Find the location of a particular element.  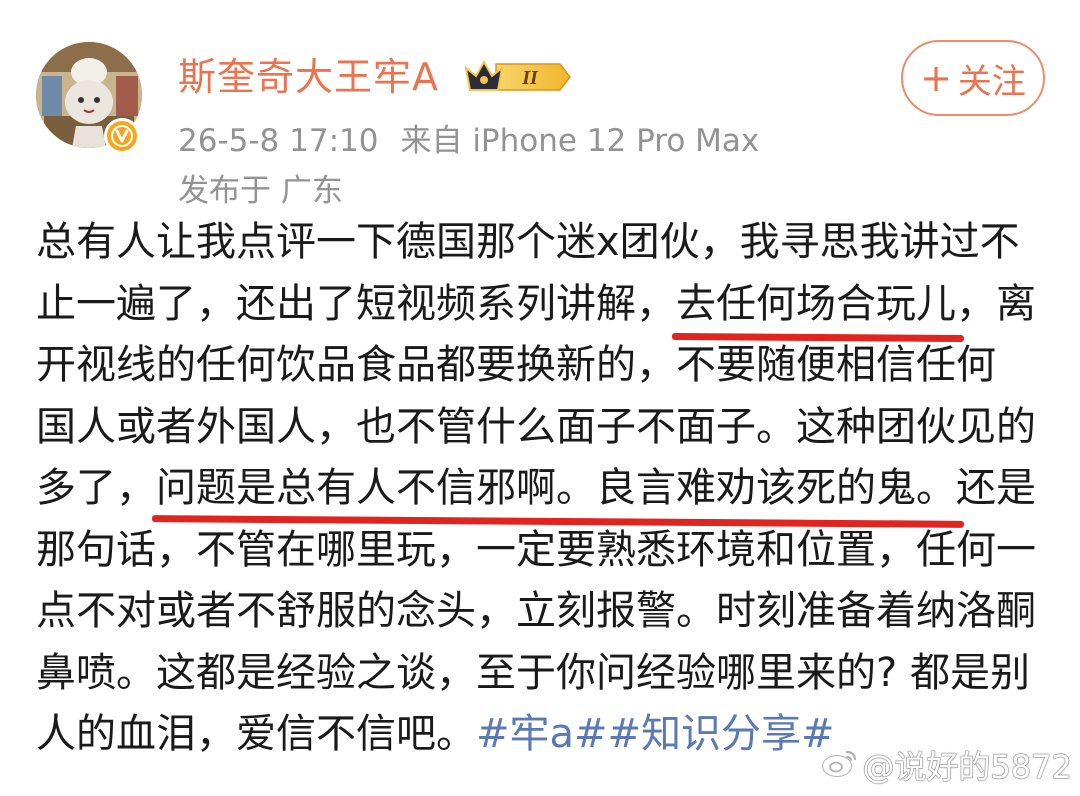

content-text: 止一遍了，还出了短视频系列讲解， is located at coordinates (356, 303).